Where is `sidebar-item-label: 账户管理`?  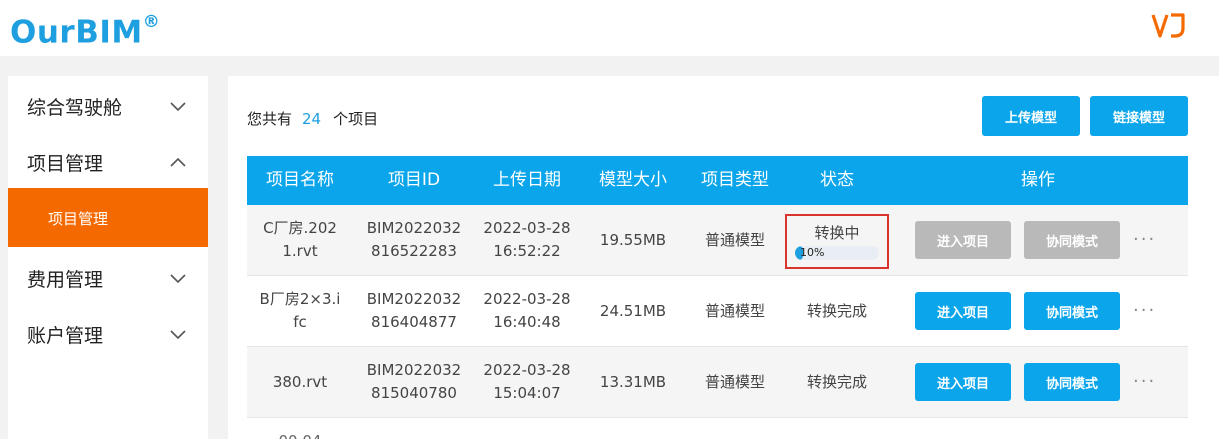
sidebar-item-label: 账户管理 is located at coordinates (65, 335).